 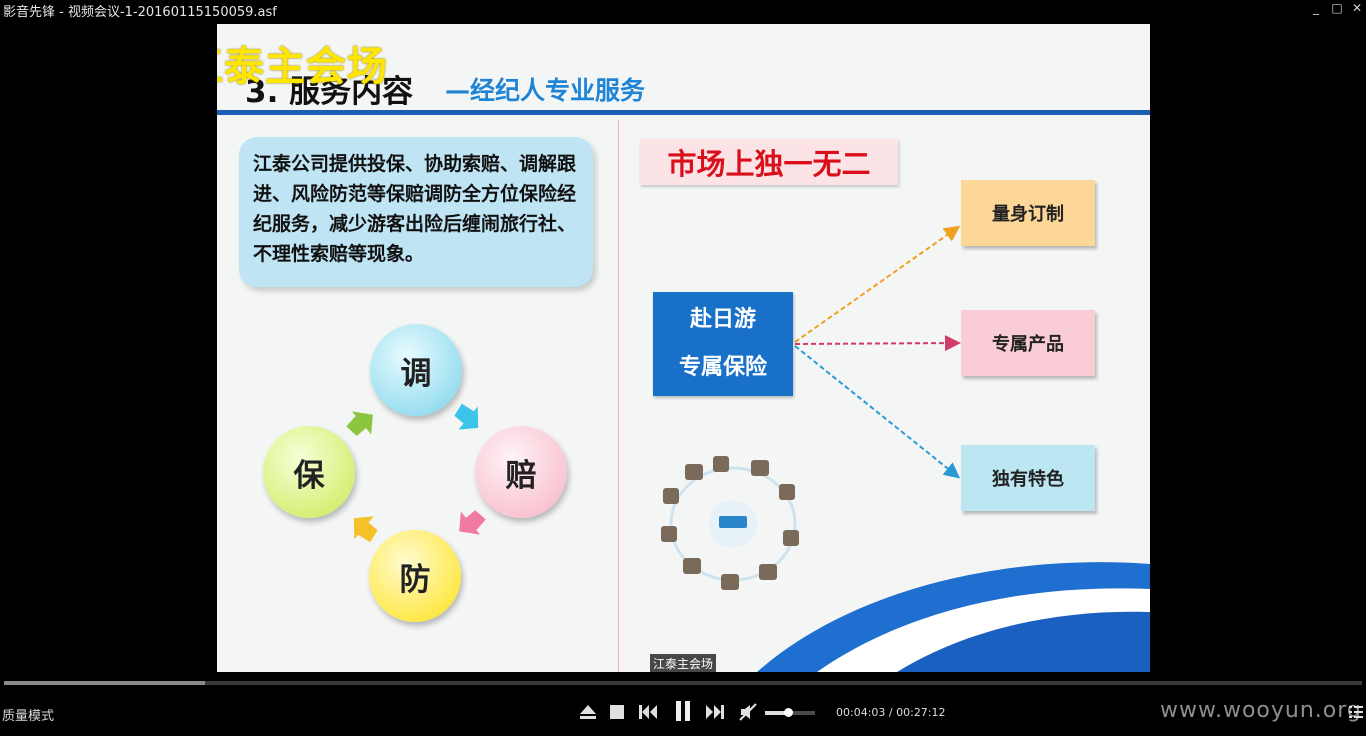 I want to click on feature-box-exclusive: 专属产品, so click(x=1028, y=343).